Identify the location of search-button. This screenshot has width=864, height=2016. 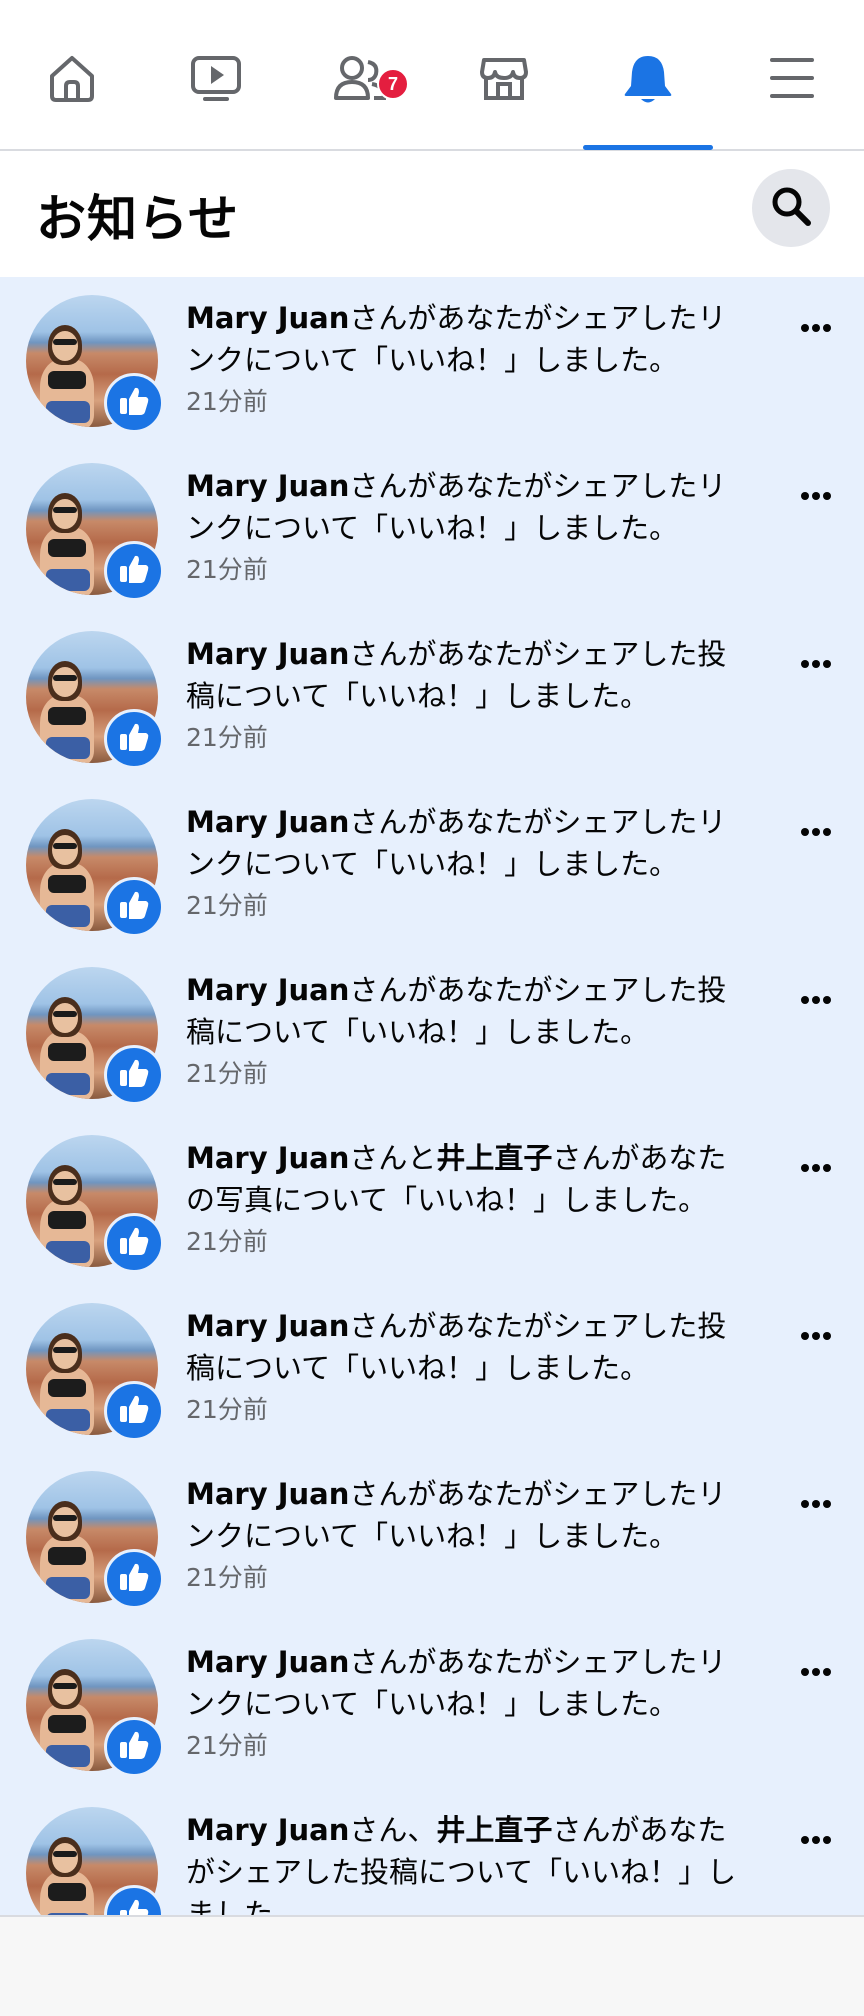
(791, 208).